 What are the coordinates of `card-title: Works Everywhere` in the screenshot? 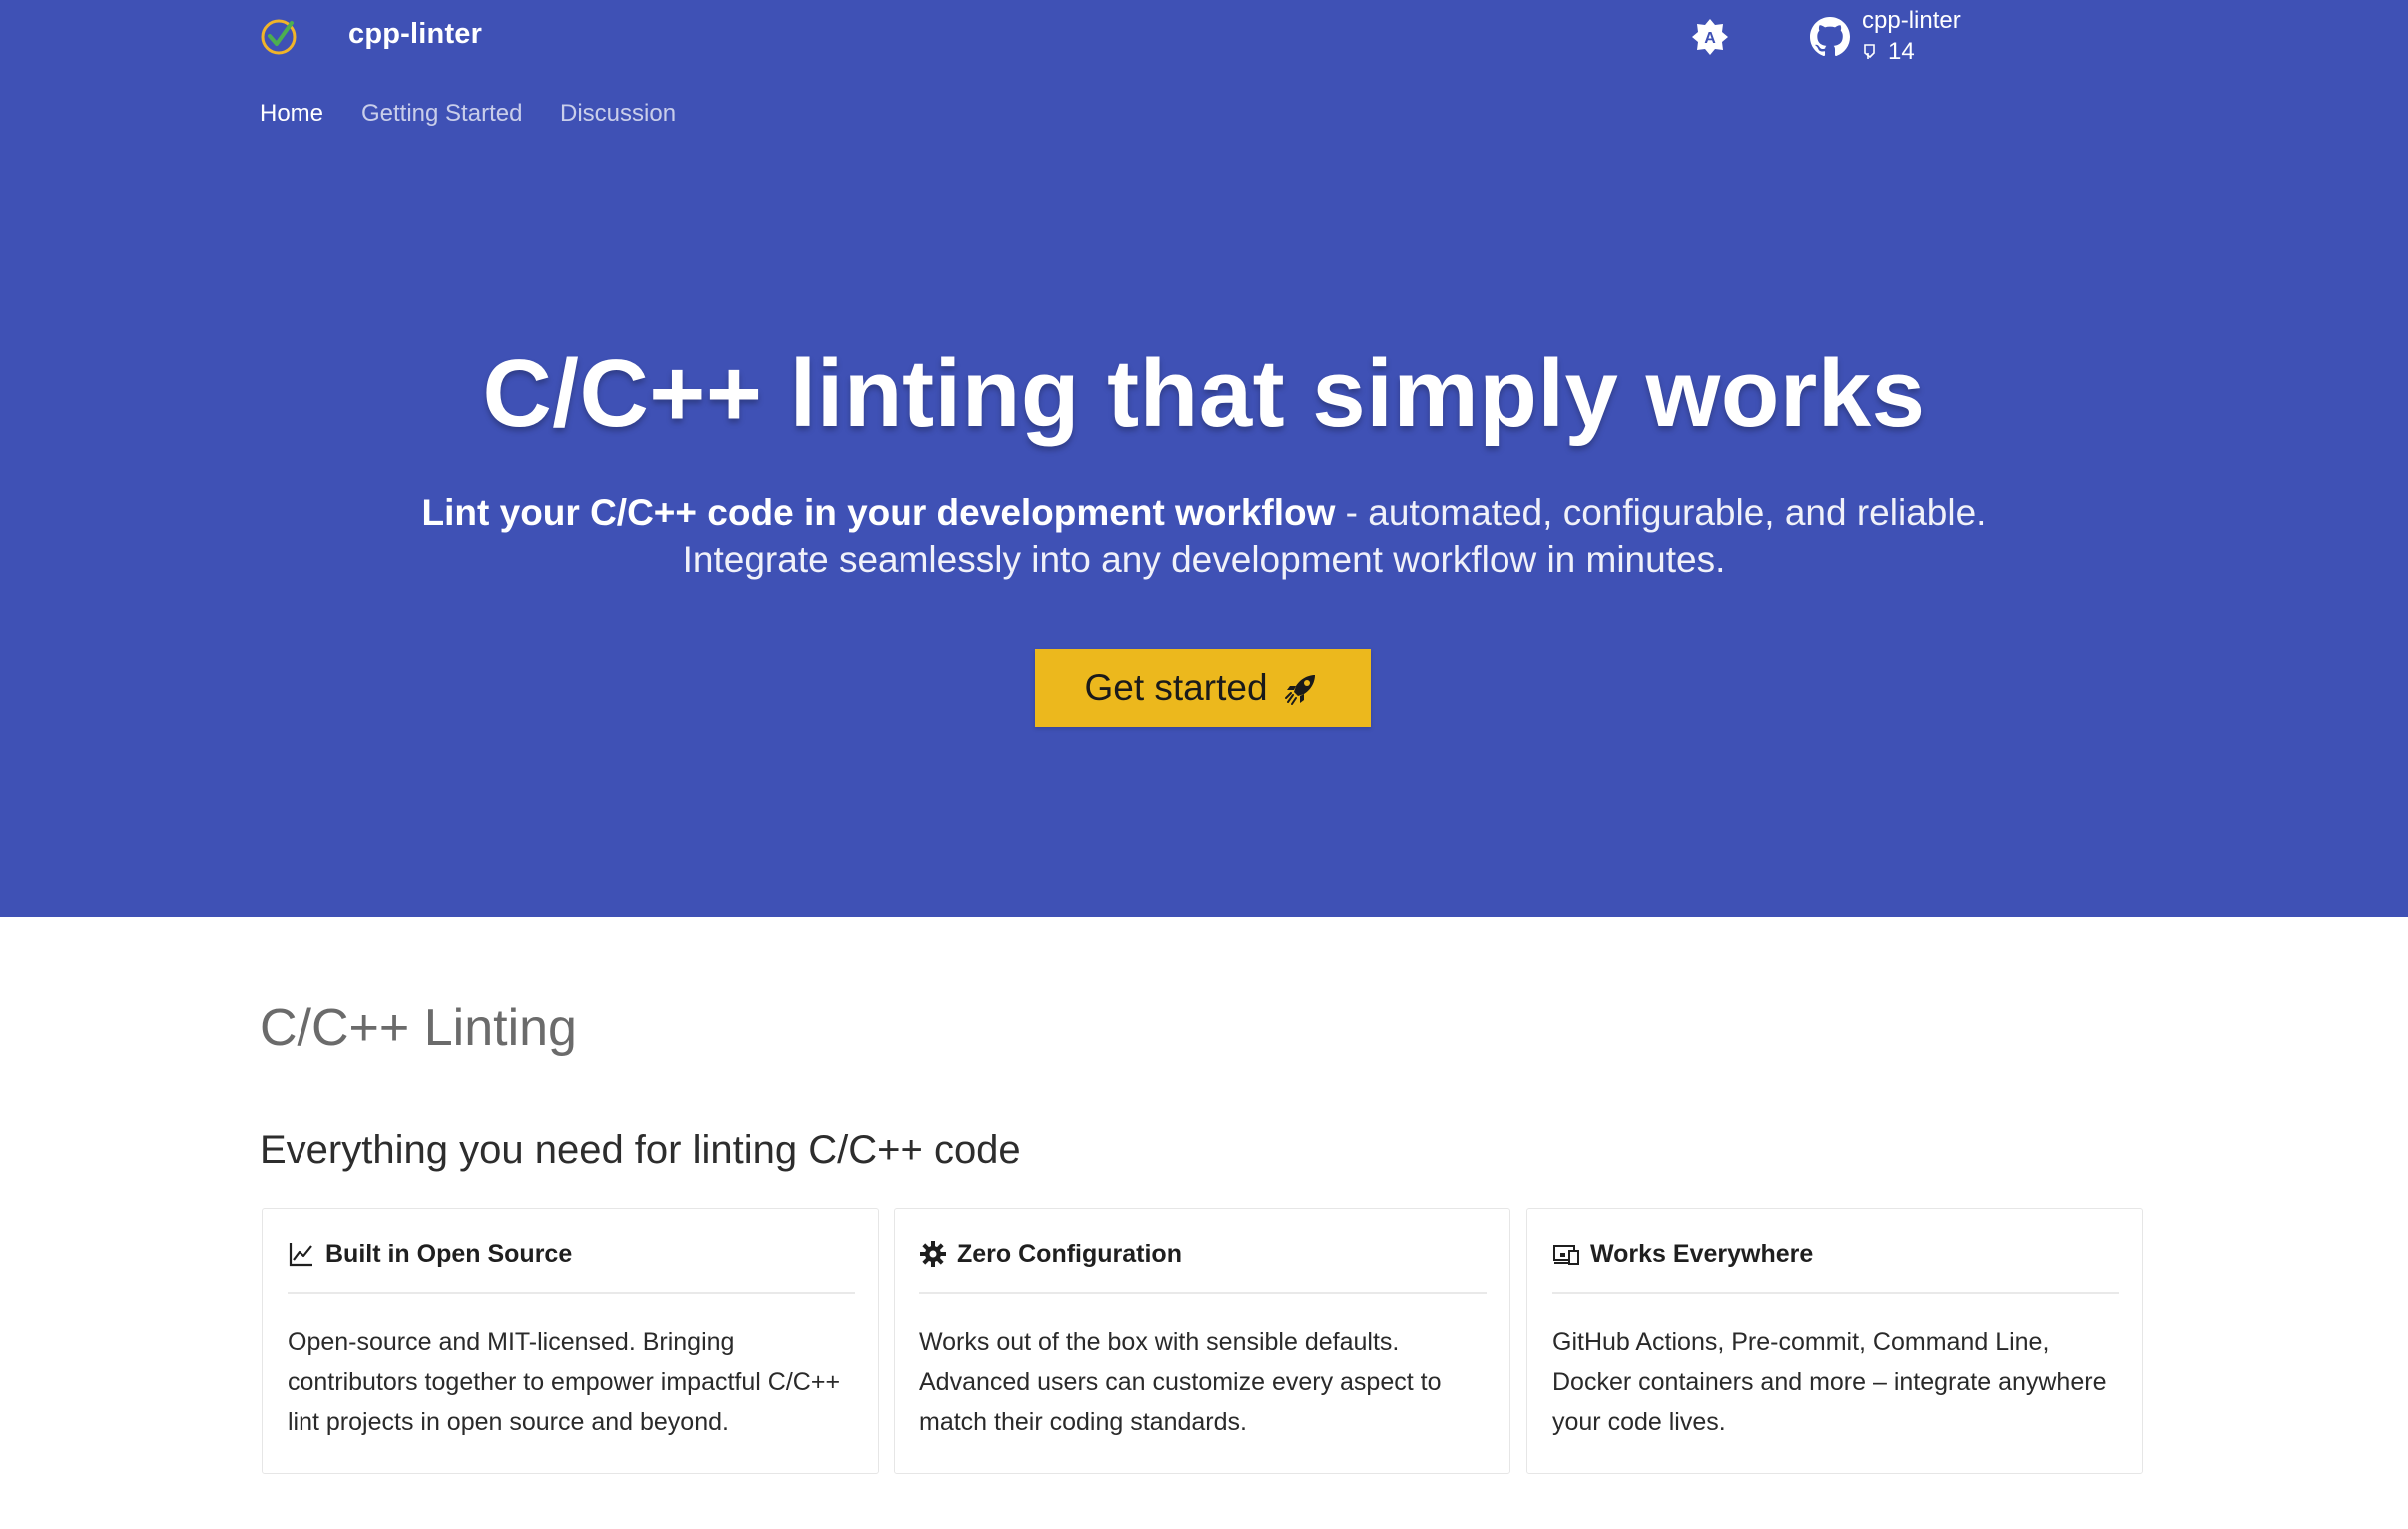 It's located at (1702, 1254).